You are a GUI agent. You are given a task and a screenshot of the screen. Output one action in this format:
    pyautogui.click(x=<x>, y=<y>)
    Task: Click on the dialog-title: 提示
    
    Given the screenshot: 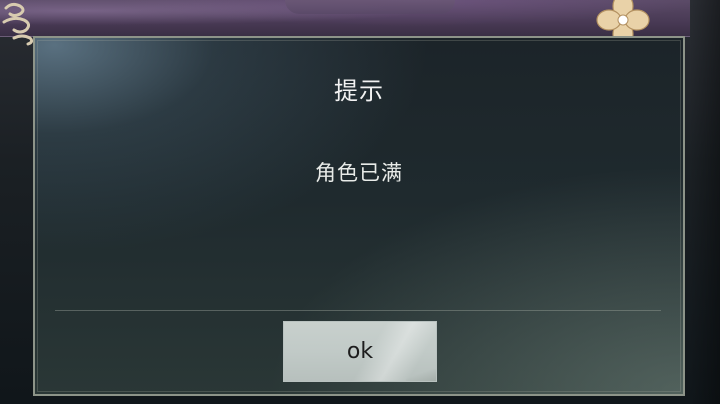 What is the action you would take?
    pyautogui.click(x=359, y=91)
    